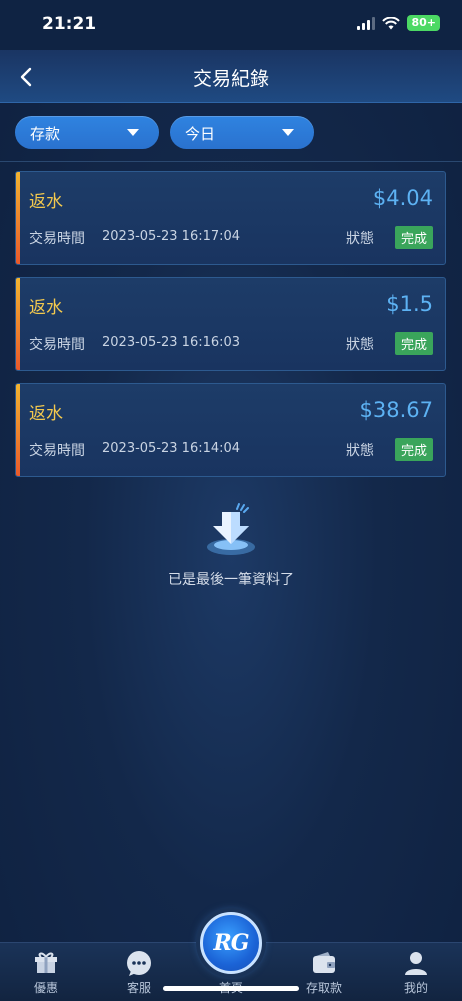  I want to click on gift-icon, so click(46, 962).